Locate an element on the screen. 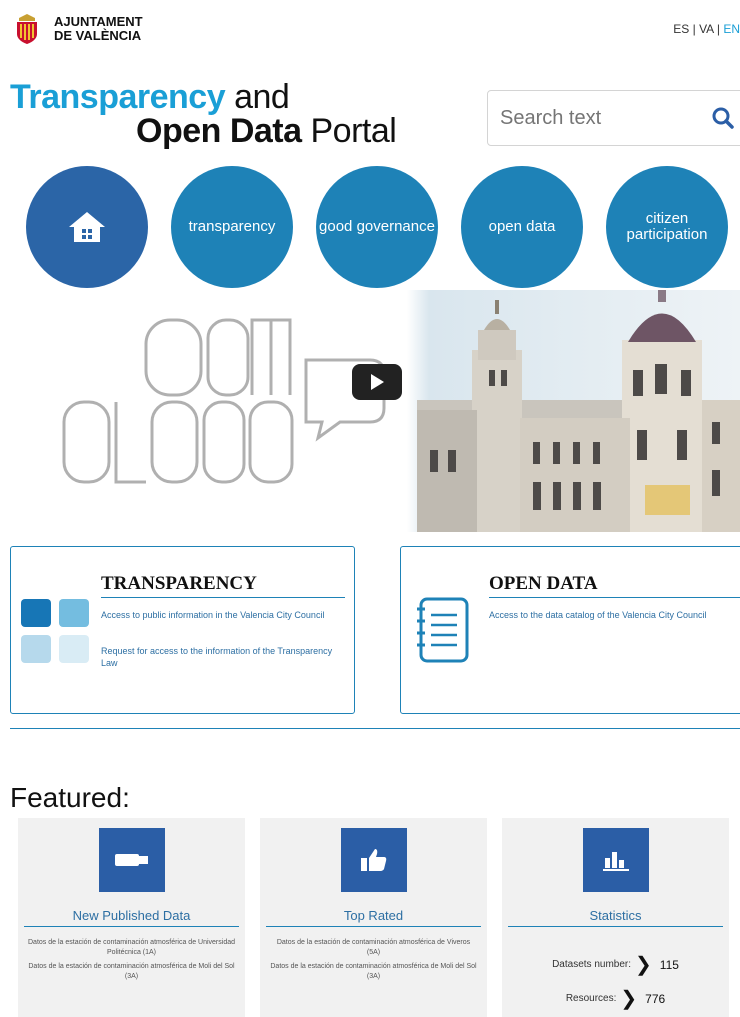  portal-title: Transparency and Open Data Portal is located at coordinates (203, 114).